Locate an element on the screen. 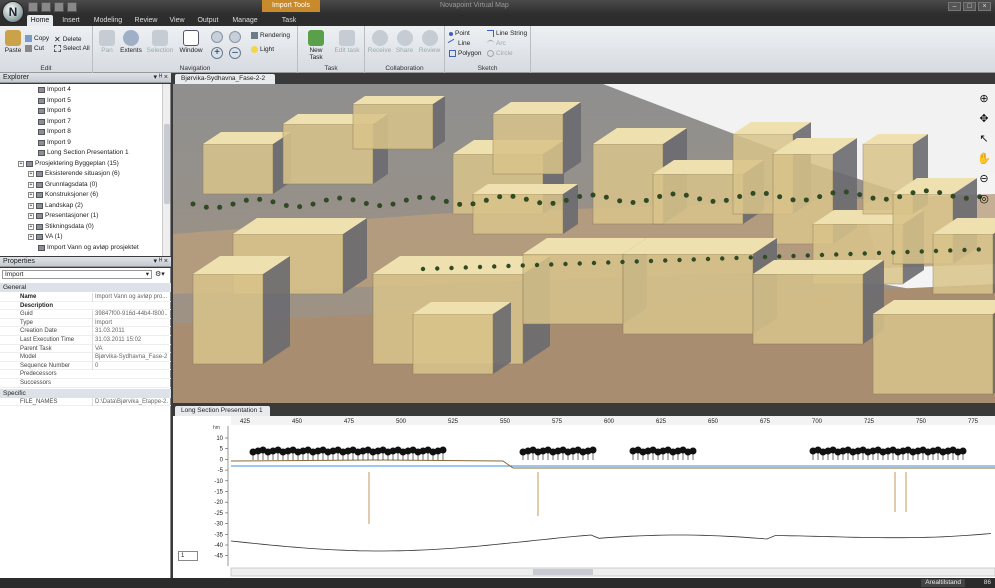 The height and width of the screenshot is (588, 995). sketch-point-button: Point is located at coordinates (459, 33).